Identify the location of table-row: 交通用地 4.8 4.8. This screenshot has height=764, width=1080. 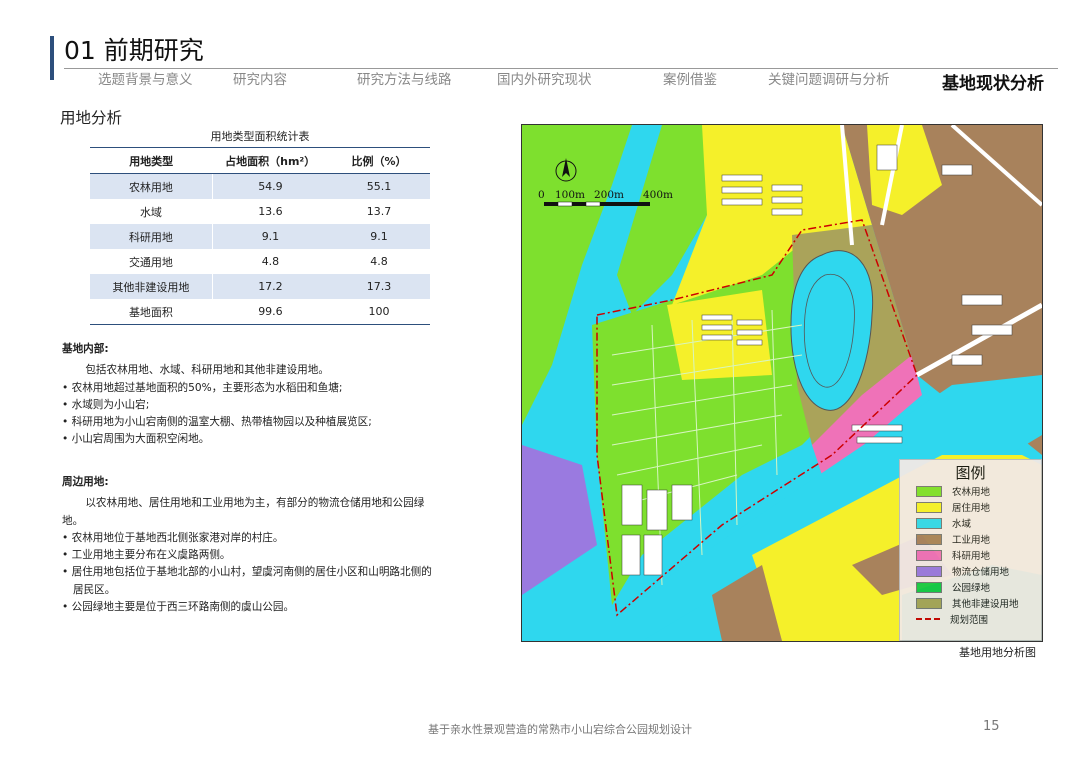
(260, 261).